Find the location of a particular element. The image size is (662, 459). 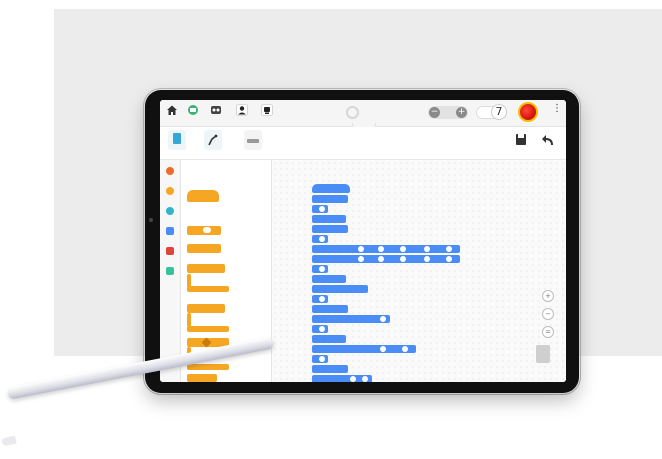

brand-logo is located at coordinates (352, 112).